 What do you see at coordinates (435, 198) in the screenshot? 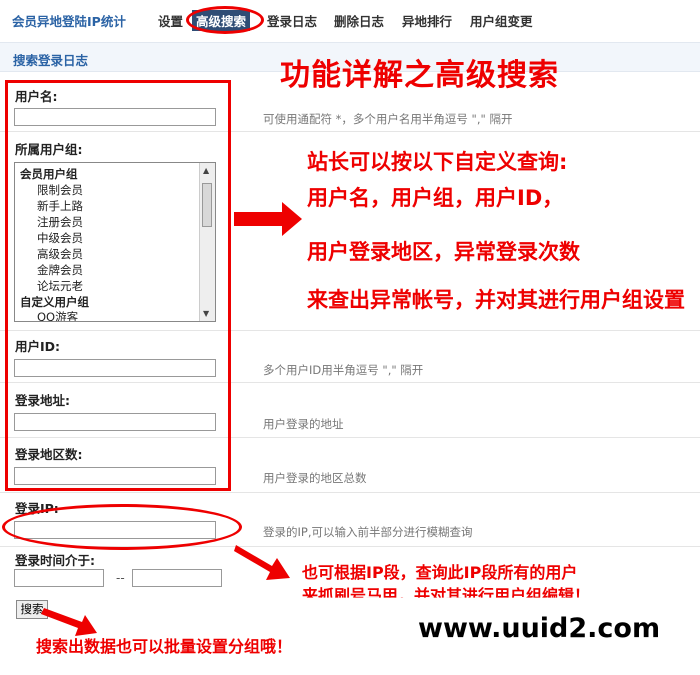
I see `annotation-line: 用户名，用户组，用户ID，` at bounding box center [435, 198].